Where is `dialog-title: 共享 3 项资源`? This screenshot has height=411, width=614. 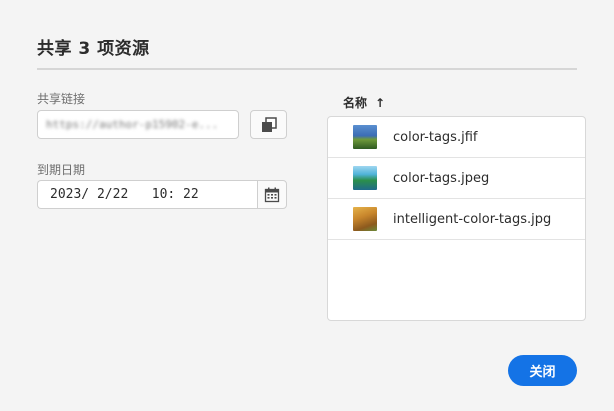
dialog-title: 共享 3 项资源 is located at coordinates (93, 49).